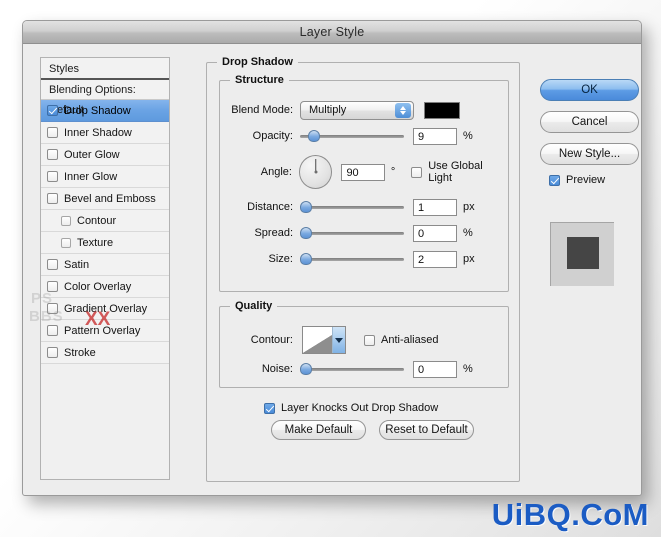  What do you see at coordinates (280, 259) in the screenshot?
I see `size-label: Size:` at bounding box center [280, 259].